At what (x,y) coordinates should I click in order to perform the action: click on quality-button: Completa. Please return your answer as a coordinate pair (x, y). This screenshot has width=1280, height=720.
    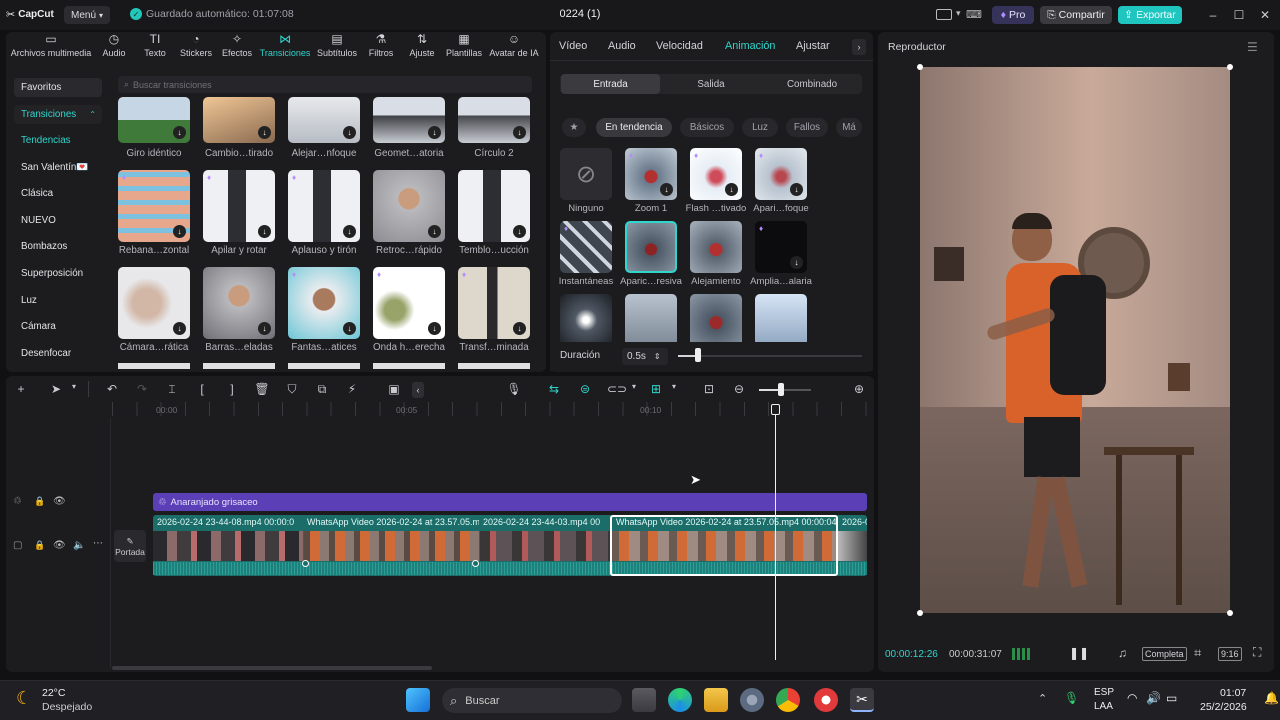
    Looking at the image, I should click on (1164, 654).